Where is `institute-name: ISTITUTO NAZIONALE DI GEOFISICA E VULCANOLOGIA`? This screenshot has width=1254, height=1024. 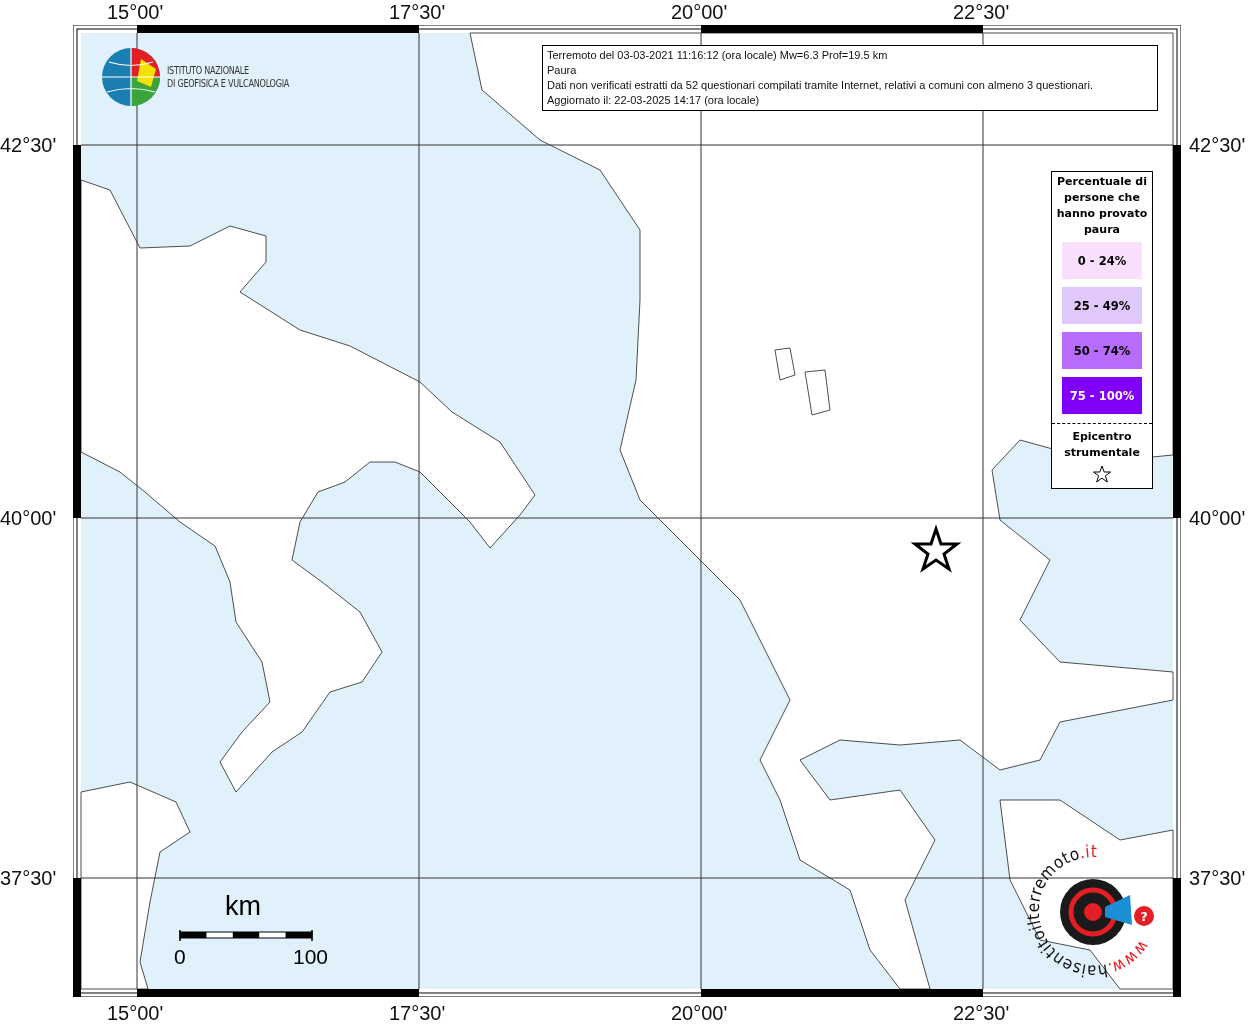
institute-name: ISTITUTO NAZIONALE DI GEOFISICA E VULCANOLOGIA is located at coordinates (228, 77).